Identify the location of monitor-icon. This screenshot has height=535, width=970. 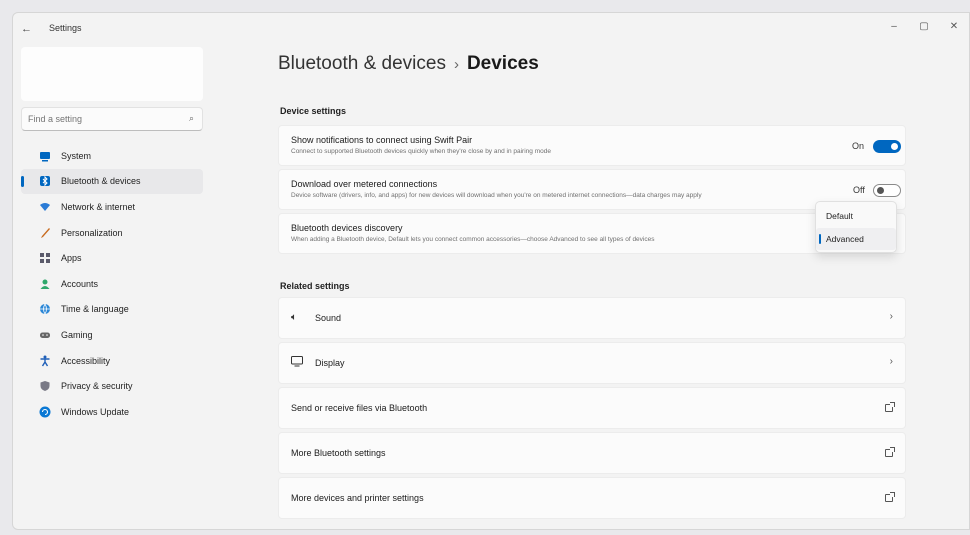
(297, 363).